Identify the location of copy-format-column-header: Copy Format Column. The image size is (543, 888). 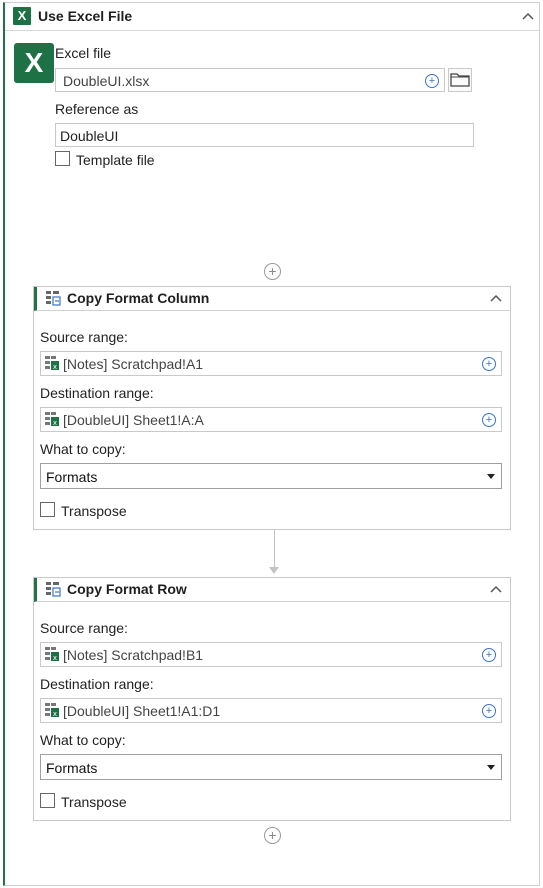
(272, 299).